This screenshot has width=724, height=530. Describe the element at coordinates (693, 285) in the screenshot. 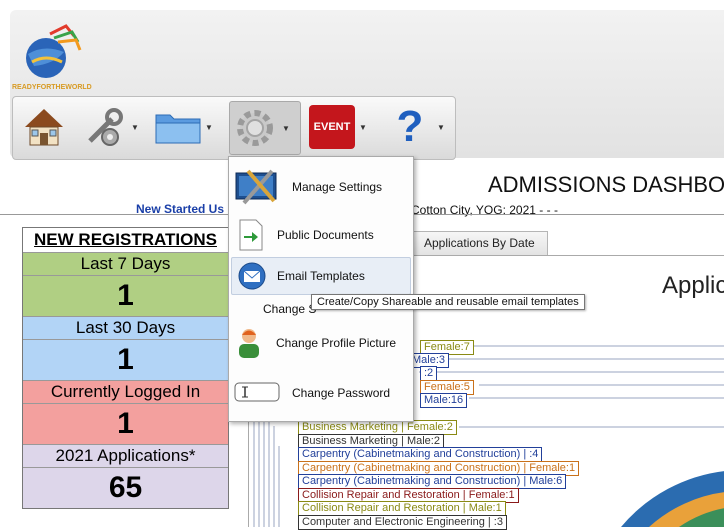

I see `chart-title: Applic` at that location.